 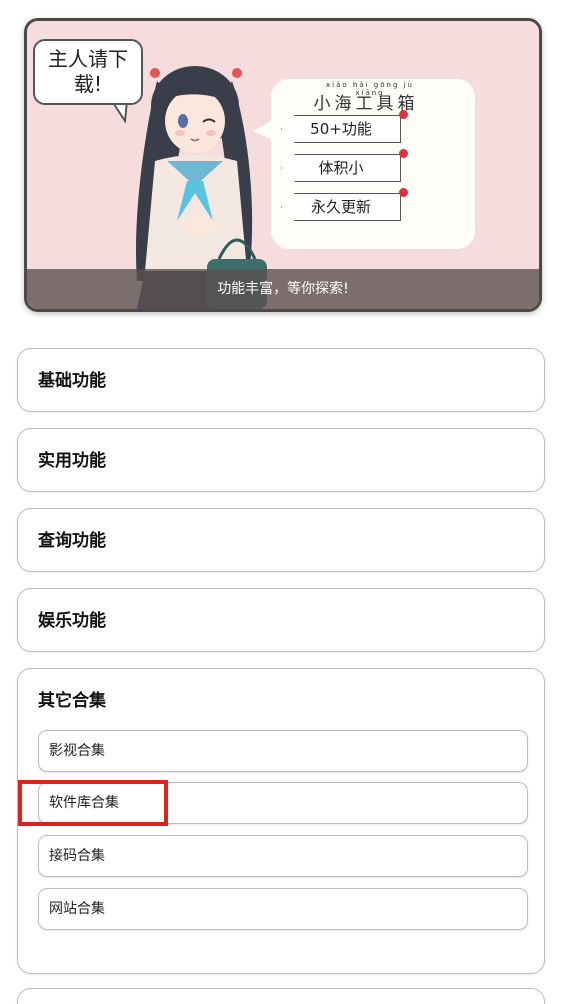 I want to click on category-card-query: 查询功能, so click(x=281, y=540).